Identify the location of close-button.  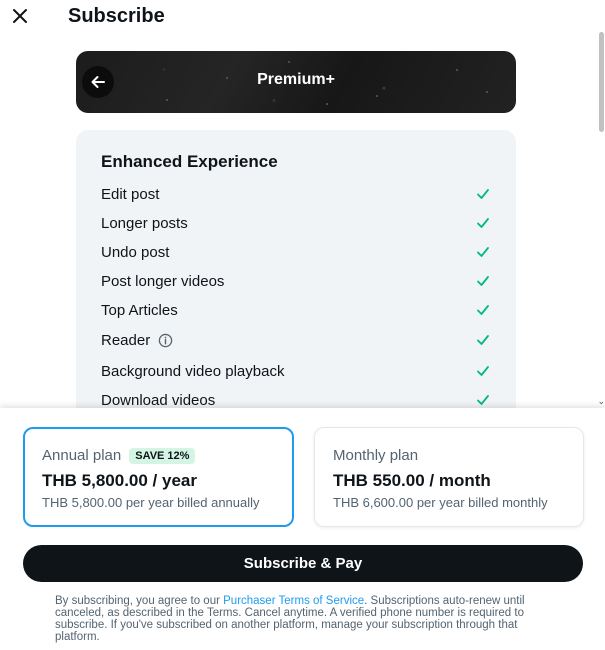
(20, 16).